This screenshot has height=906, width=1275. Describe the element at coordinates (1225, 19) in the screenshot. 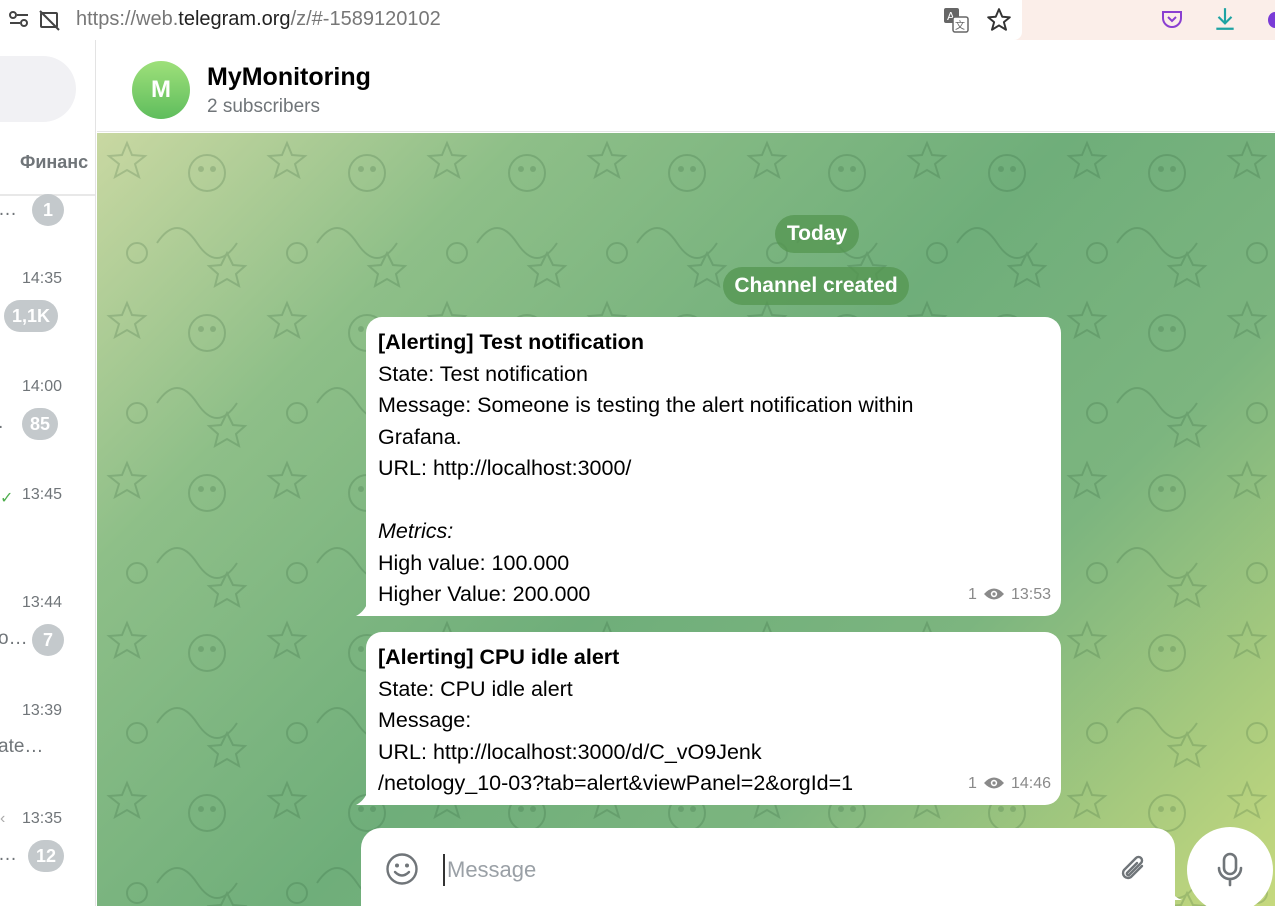

I see `download-icon` at that location.